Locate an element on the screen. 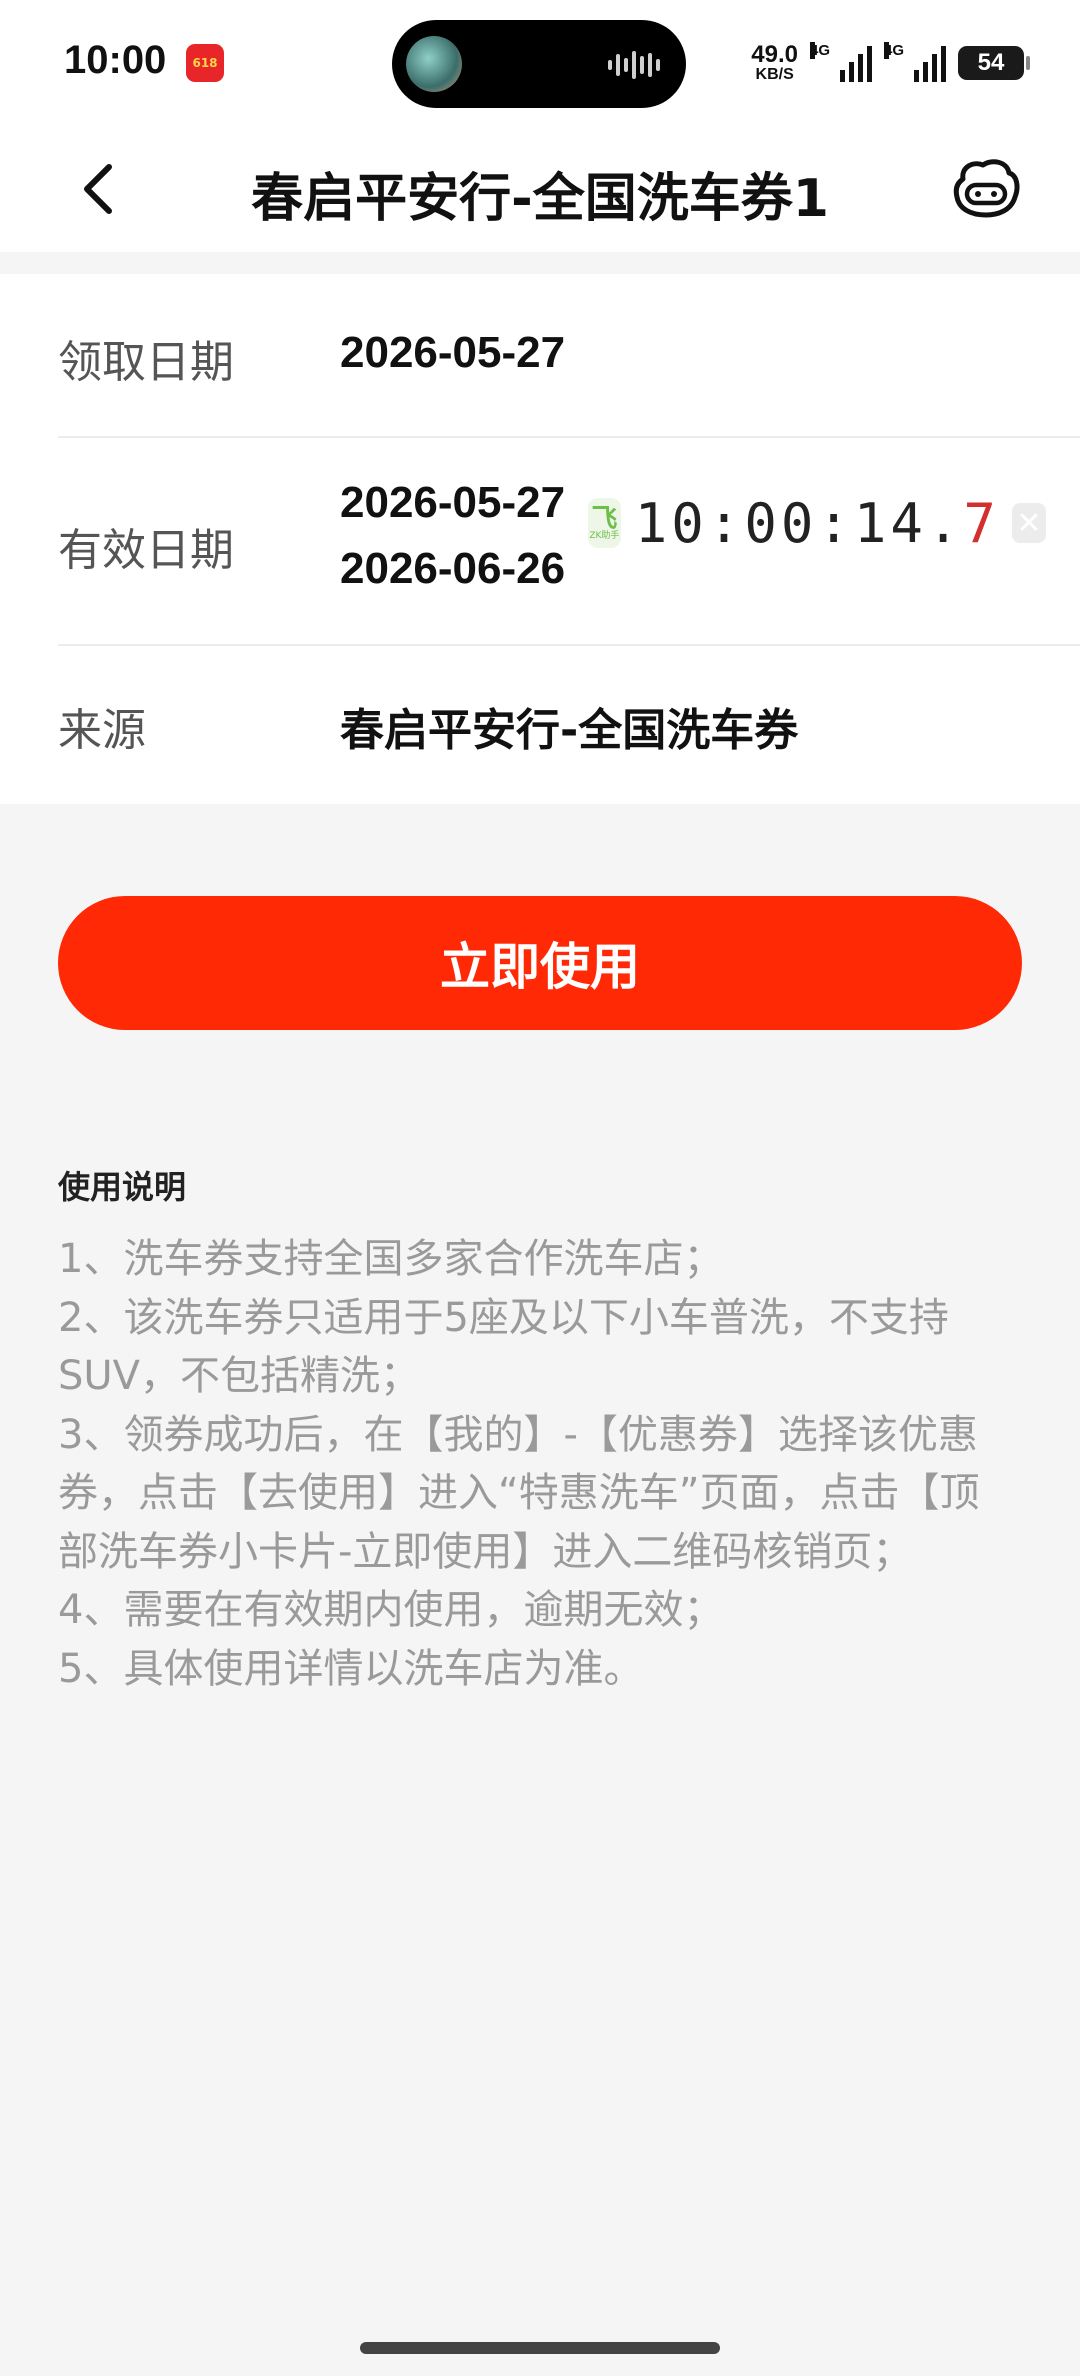 This screenshot has width=1080, height=2376. back-button is located at coordinates (99, 189).